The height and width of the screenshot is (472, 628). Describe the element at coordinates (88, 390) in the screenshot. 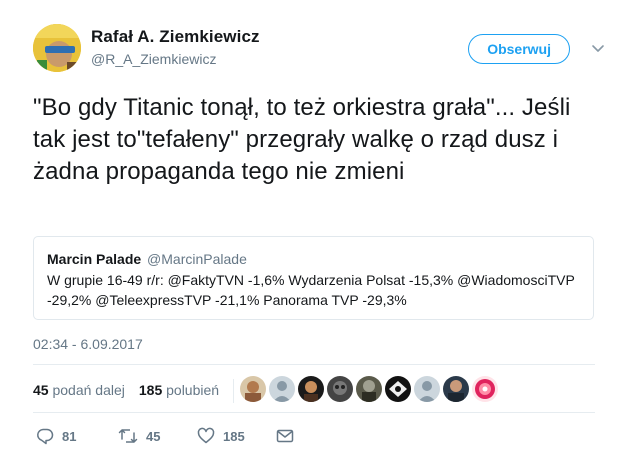

I see `retweets-label: podań dalej` at that location.